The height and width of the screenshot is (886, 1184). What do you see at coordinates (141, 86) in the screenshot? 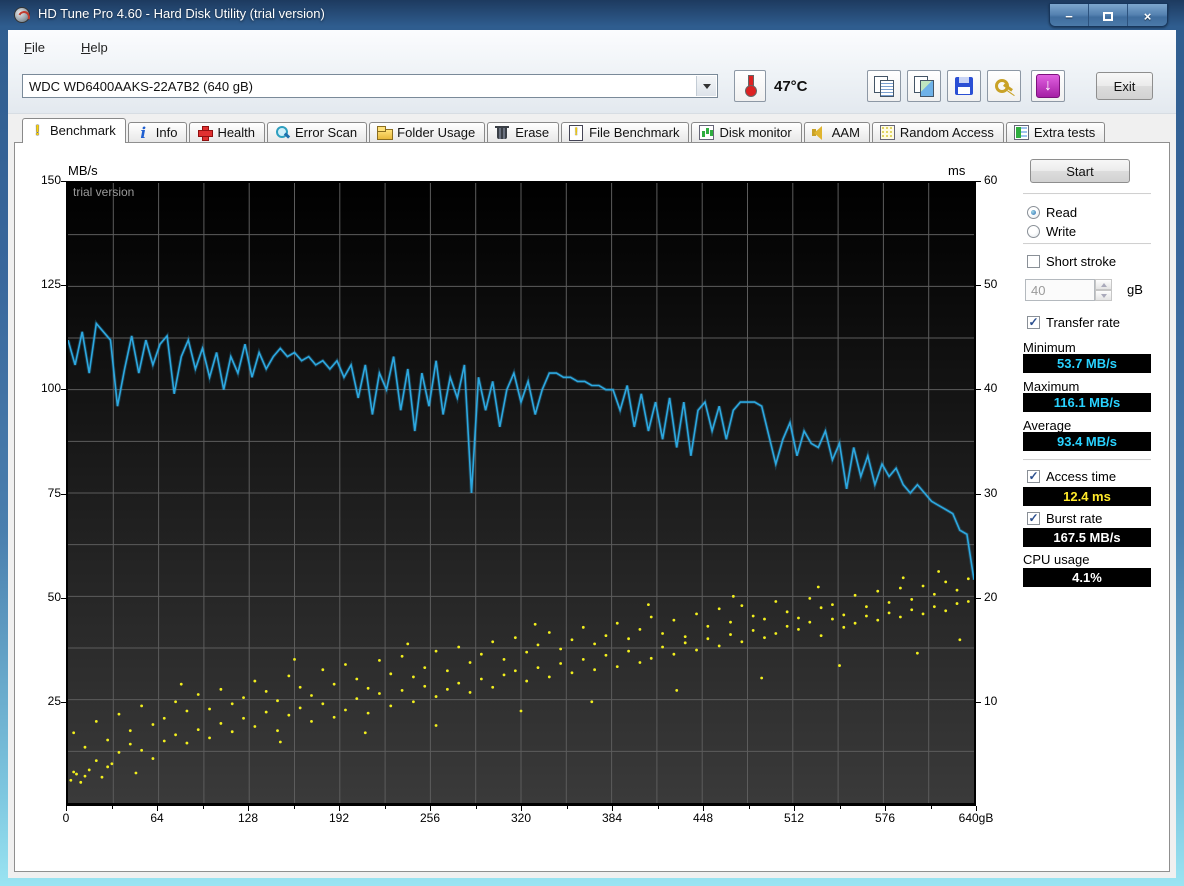
I see `drive-selector-value: WDC WD6400AAKS-22A7B2 (640 gB)` at bounding box center [141, 86].